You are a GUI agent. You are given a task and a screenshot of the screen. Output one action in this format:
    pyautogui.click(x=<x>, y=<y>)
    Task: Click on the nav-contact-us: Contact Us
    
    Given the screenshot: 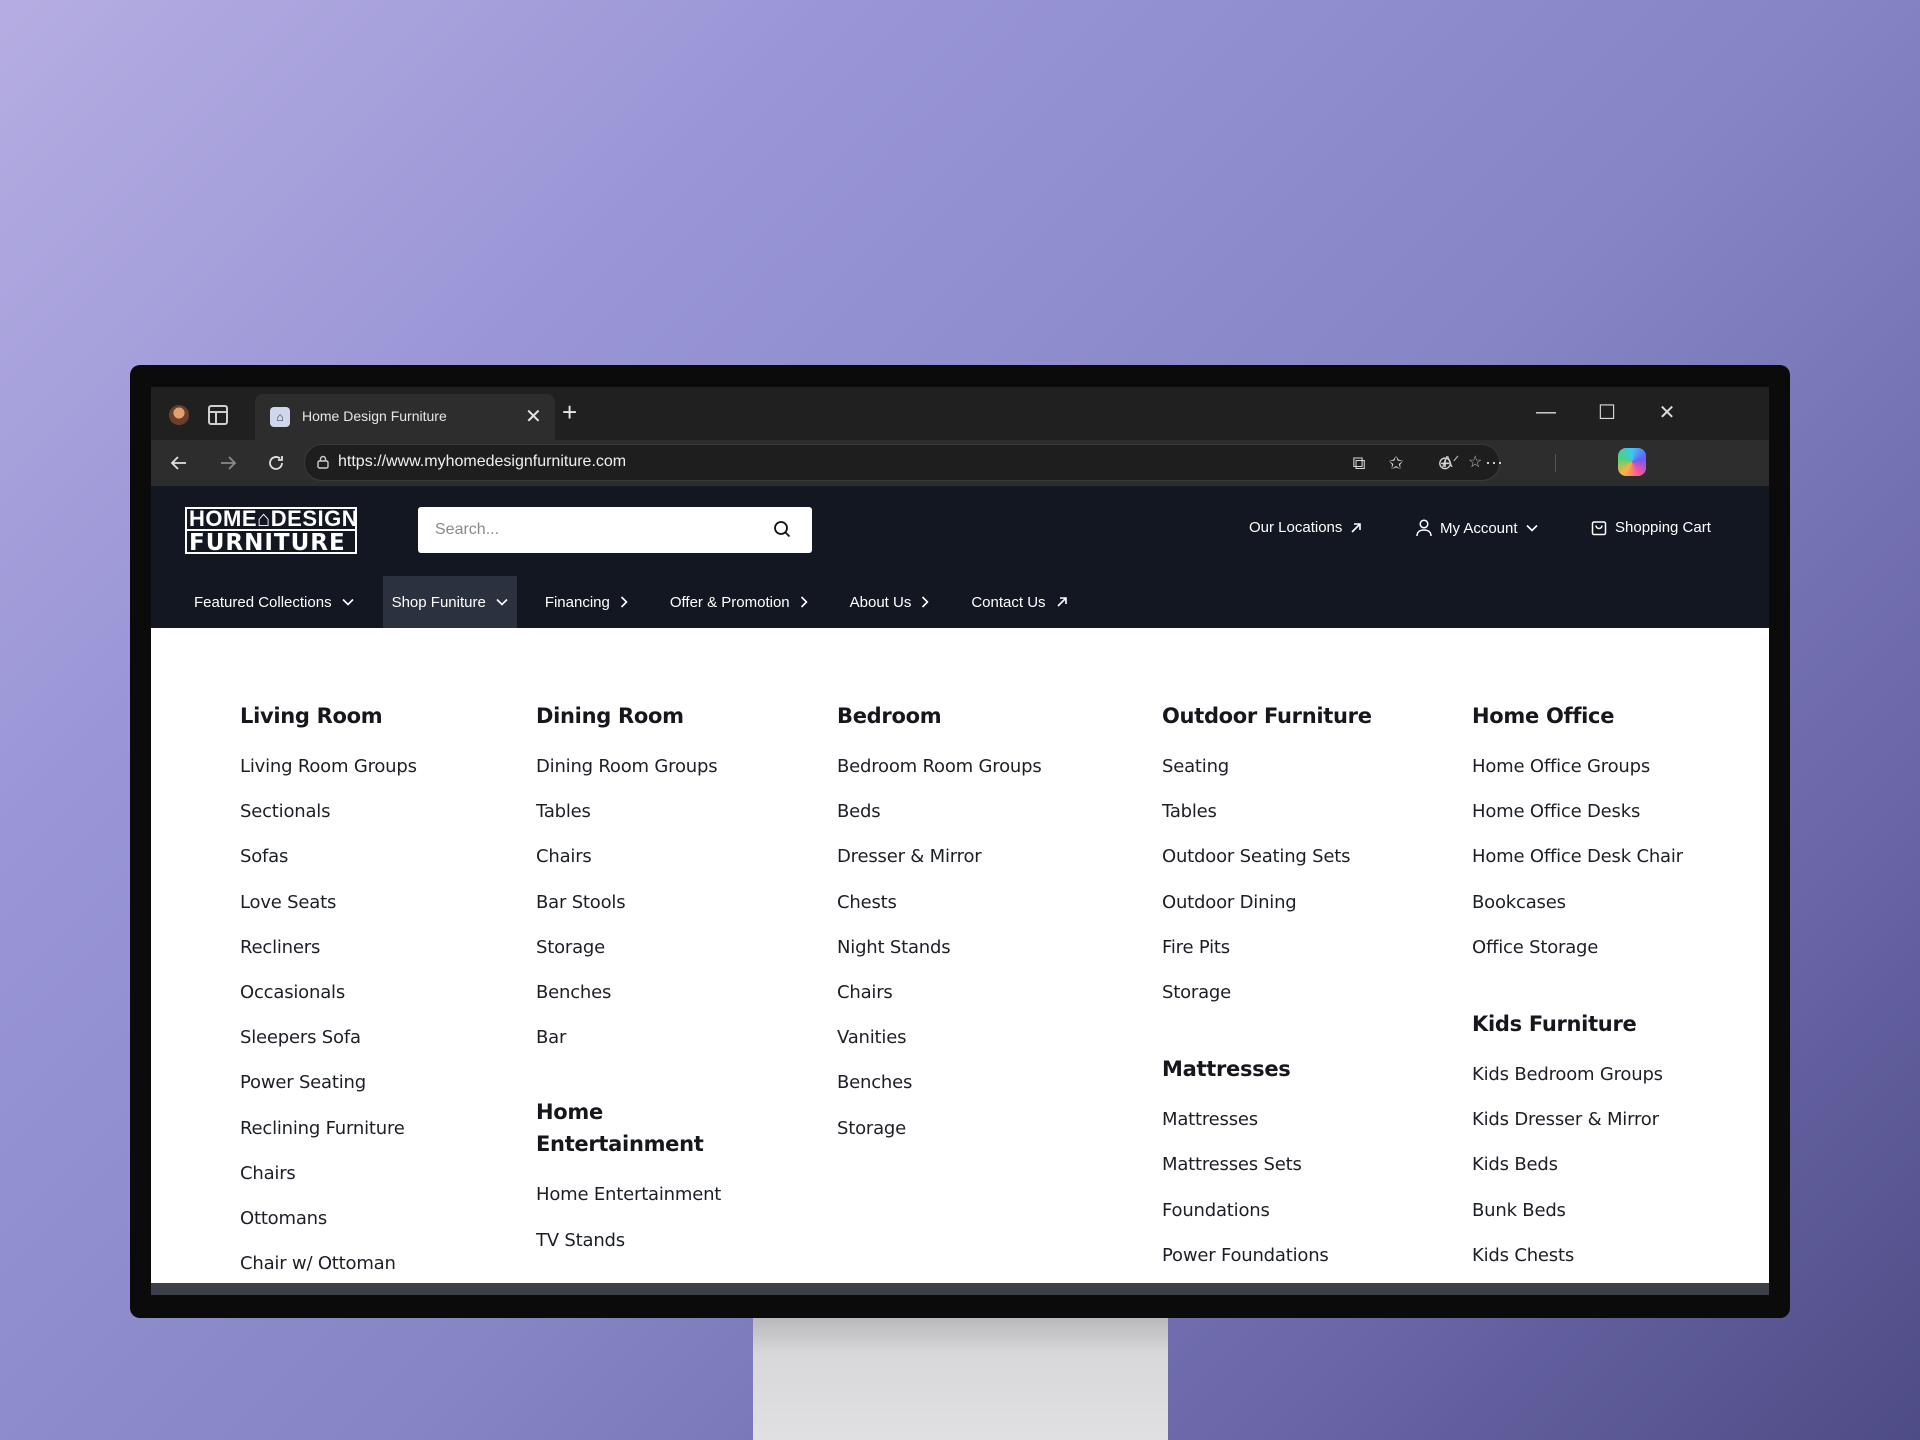 What is the action you would take?
    pyautogui.click(x=1019, y=602)
    